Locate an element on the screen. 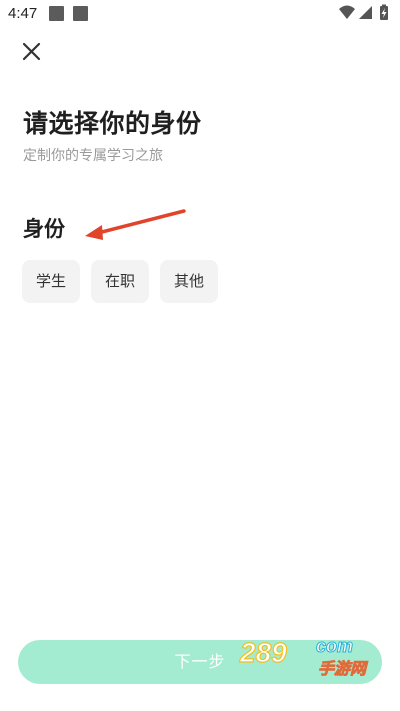 The image size is (400, 711). status-icons is located at coordinates (363, 12).